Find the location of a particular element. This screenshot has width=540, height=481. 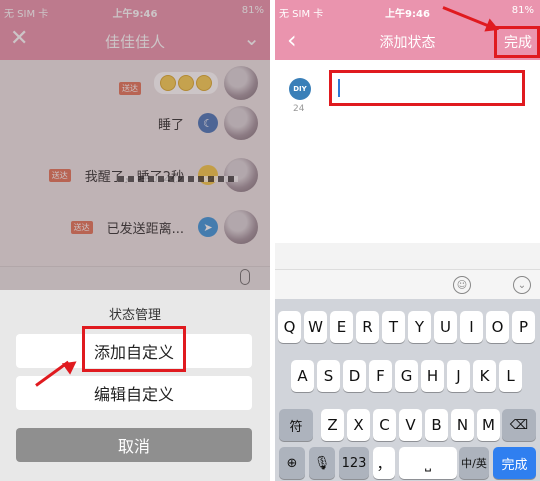

key-p: P is located at coordinates (523, 327).